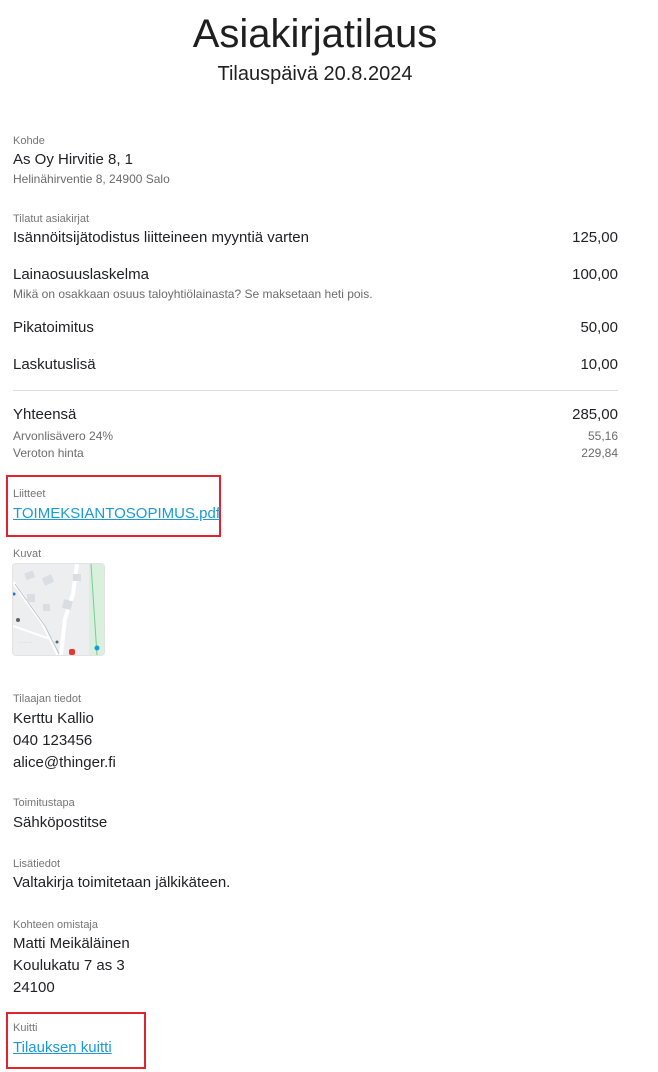 This screenshot has height=1072, width=658. I want to click on attachments-label: Liitteet, so click(29, 494).